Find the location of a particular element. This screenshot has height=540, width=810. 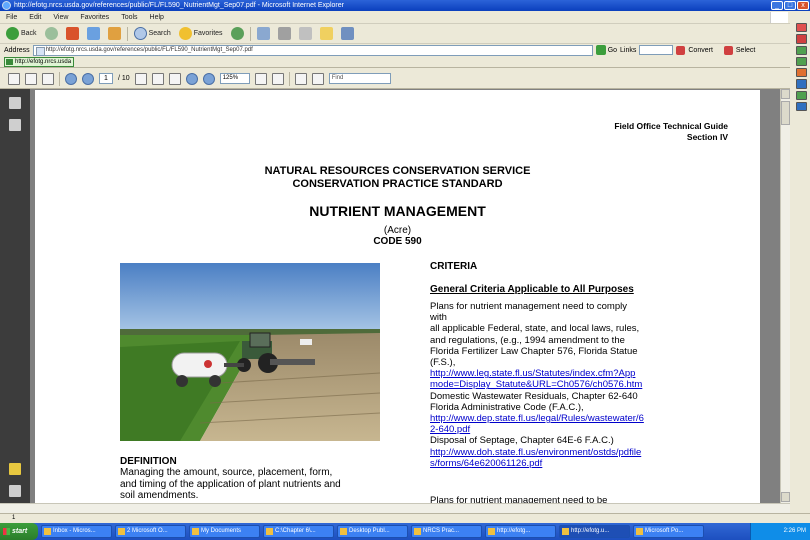

menu-favorites: Favorites is located at coordinates (94, 17).